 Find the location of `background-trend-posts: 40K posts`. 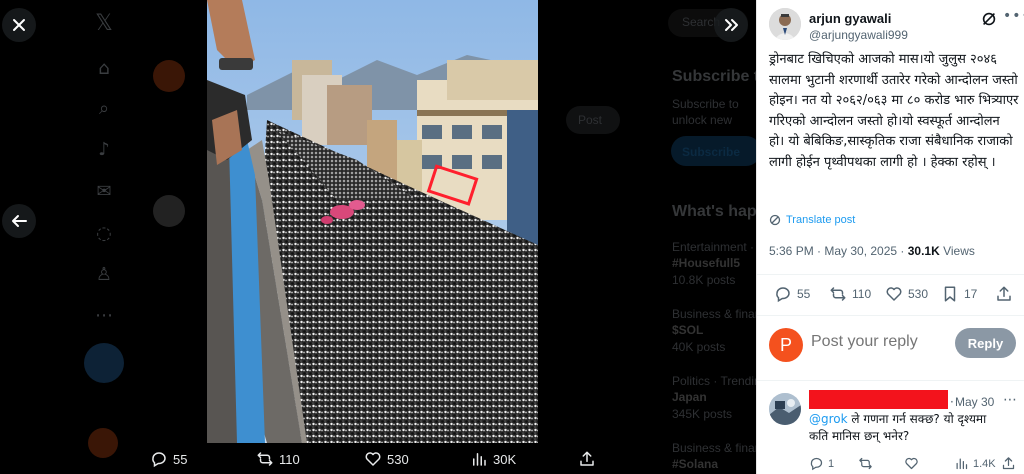

background-trend-posts: 40K posts is located at coordinates (699, 347).